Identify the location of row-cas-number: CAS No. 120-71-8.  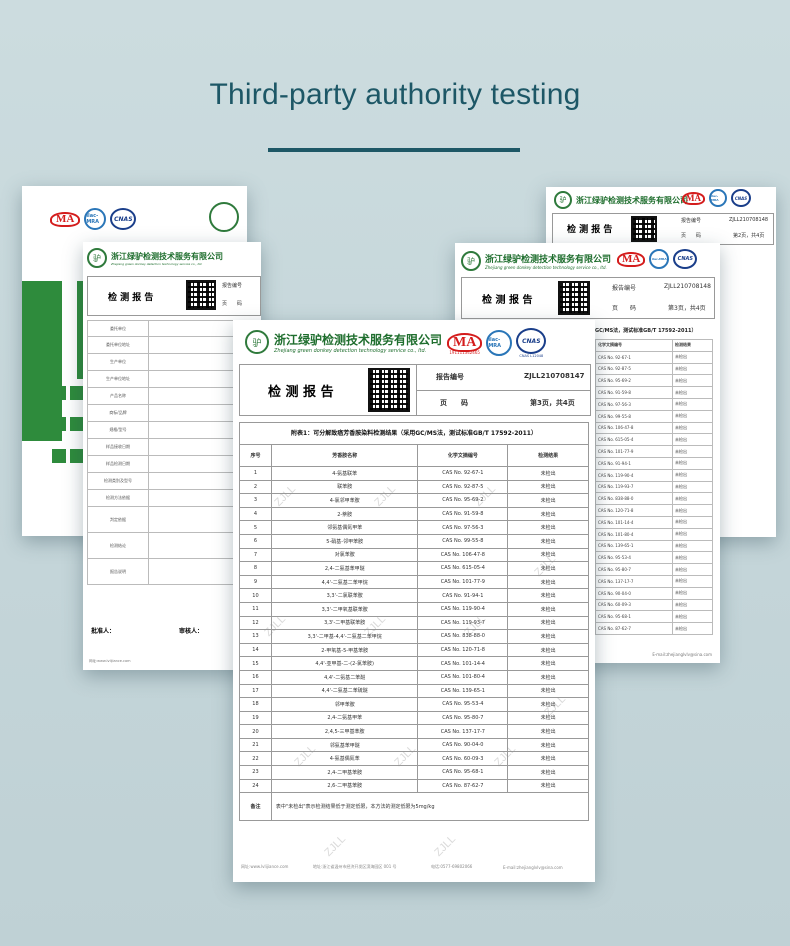
(463, 650).